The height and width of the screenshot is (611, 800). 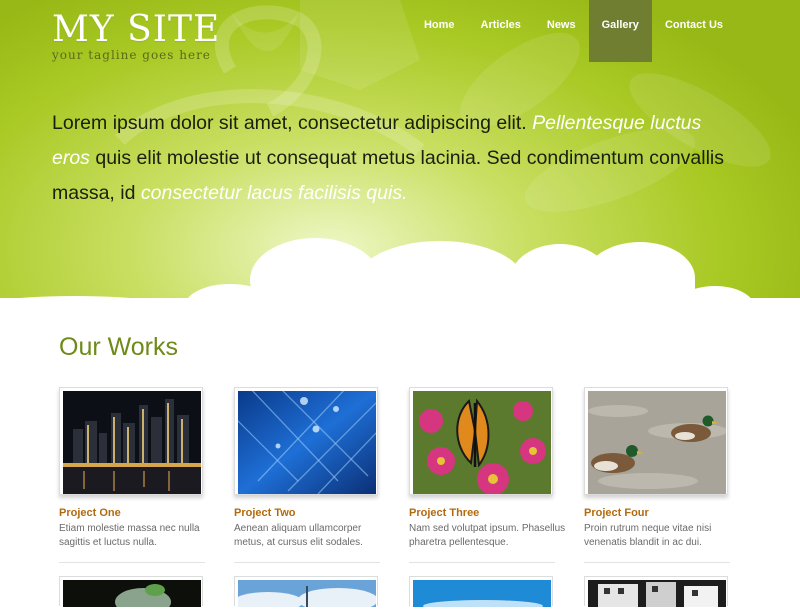 What do you see at coordinates (308, 513) in the screenshot?
I see `project-title: Project Two` at bounding box center [308, 513].